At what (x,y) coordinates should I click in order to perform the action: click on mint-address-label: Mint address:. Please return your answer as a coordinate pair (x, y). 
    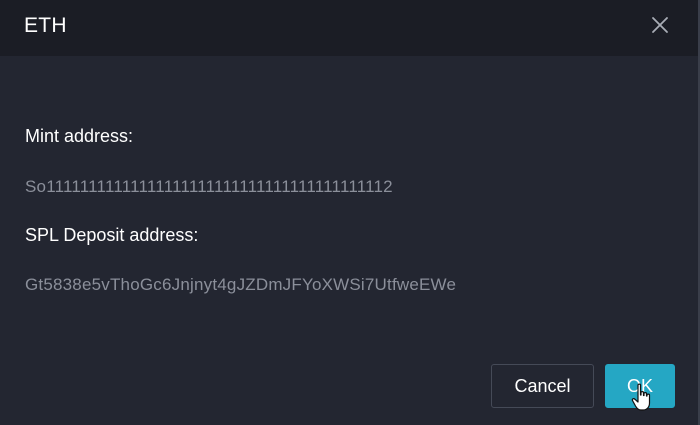
    Looking at the image, I should click on (79, 136).